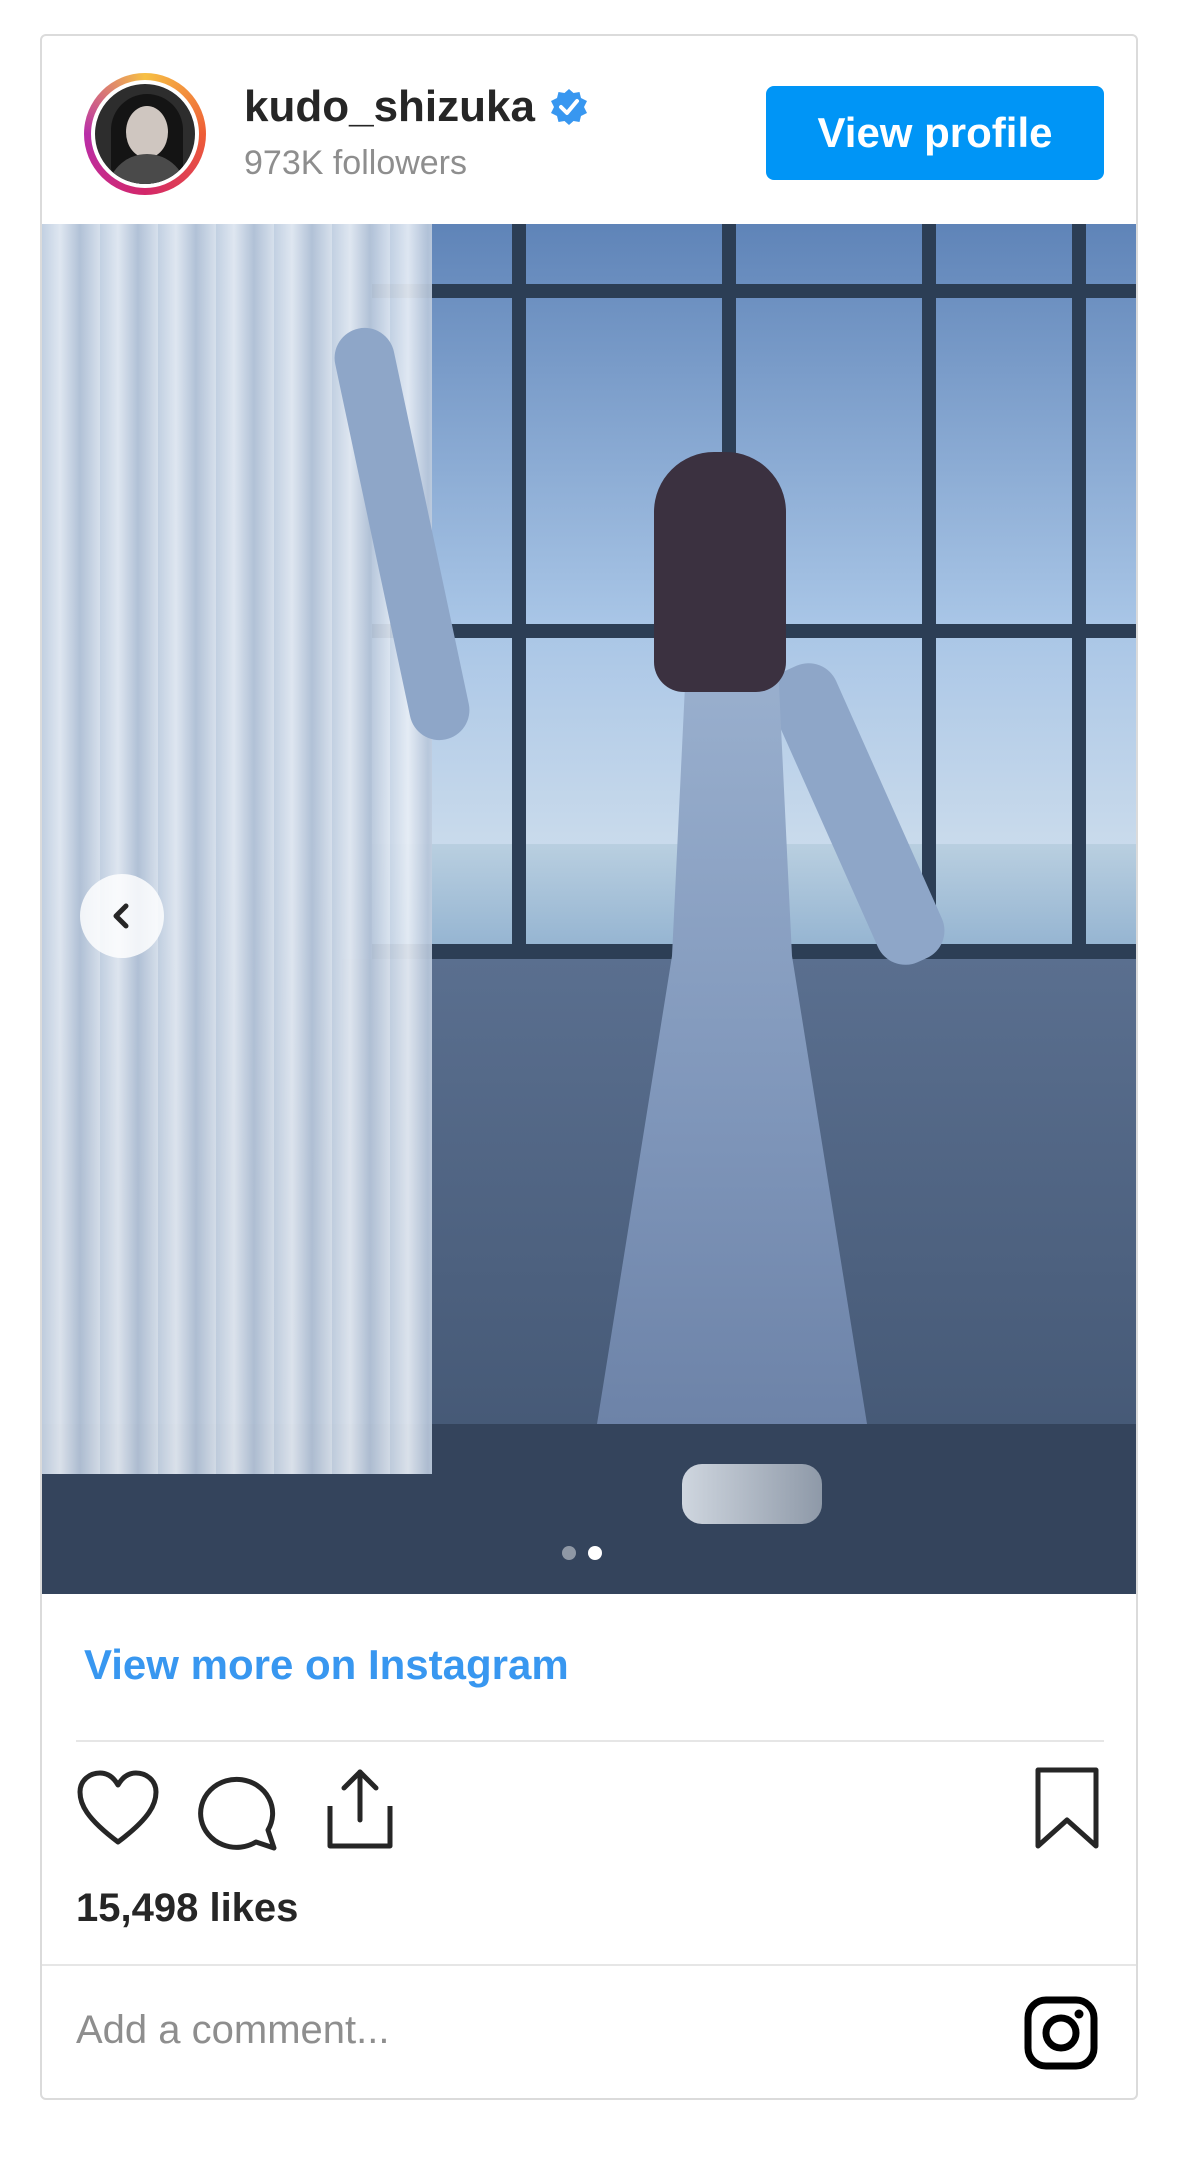 The image size is (1200, 2173). I want to click on avatar, so click(145, 134).